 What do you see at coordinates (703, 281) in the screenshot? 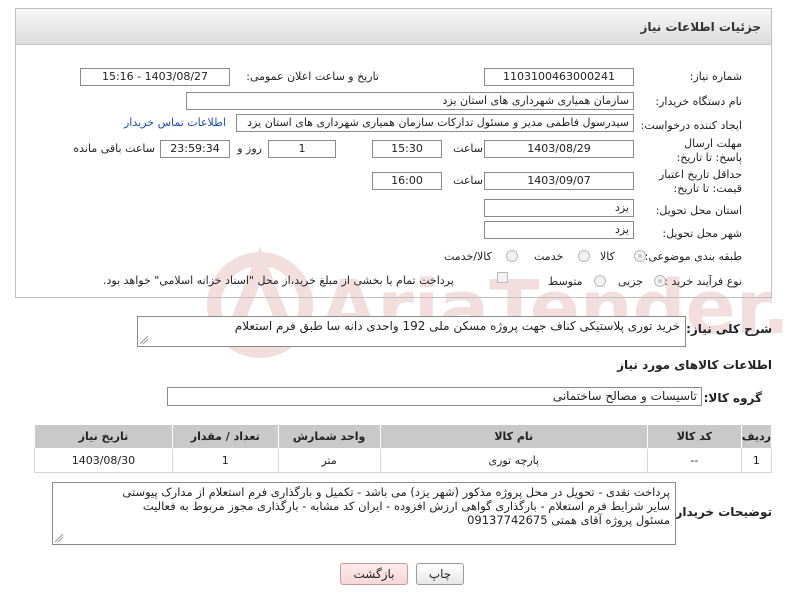
I see `purchase-type-label: نوع فرآیند خرید :` at bounding box center [703, 281].